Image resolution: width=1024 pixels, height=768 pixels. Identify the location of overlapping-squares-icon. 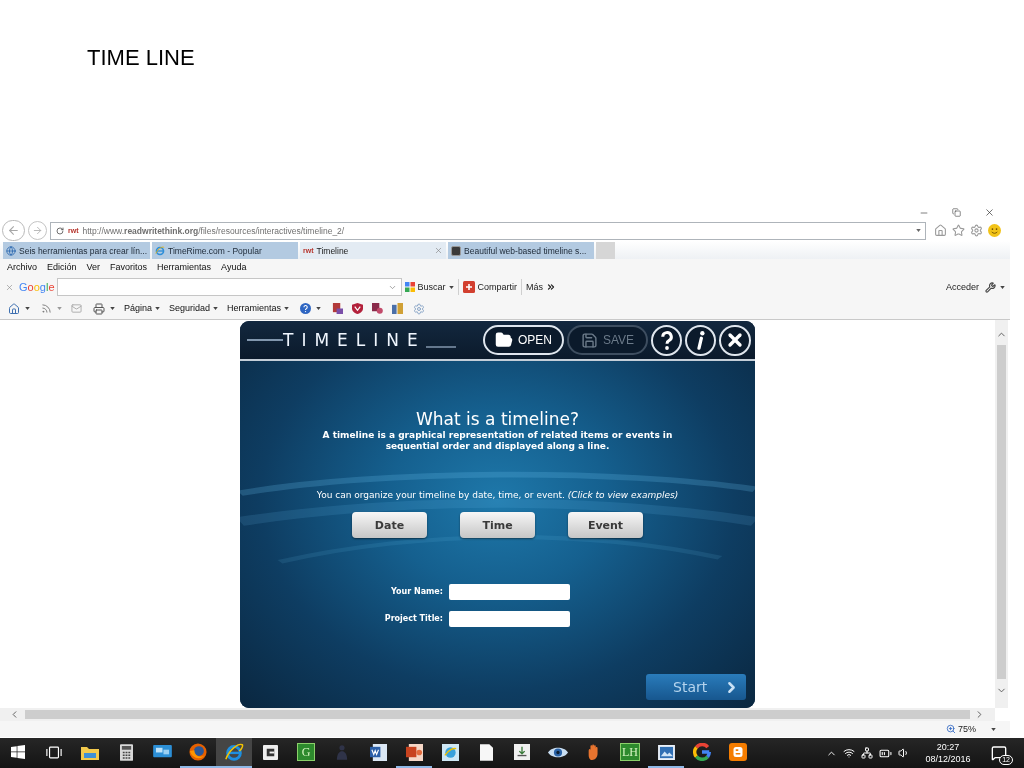
(338, 308).